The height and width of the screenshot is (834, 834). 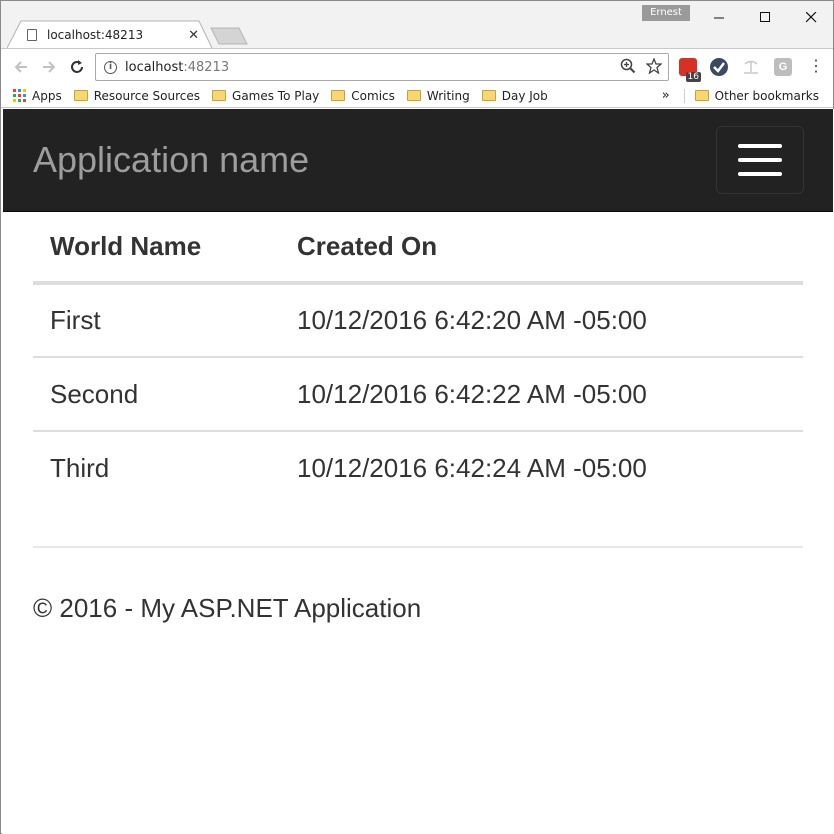 What do you see at coordinates (382, 67) in the screenshot?
I see `address-bar: i localhost:48213` at bounding box center [382, 67].